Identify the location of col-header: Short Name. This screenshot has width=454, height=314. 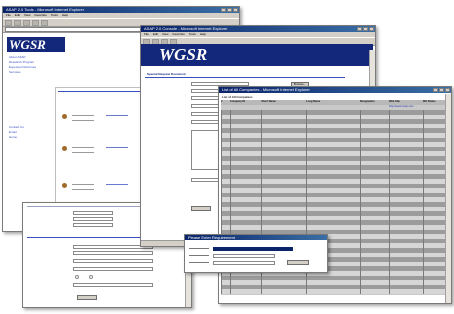
(283, 102).